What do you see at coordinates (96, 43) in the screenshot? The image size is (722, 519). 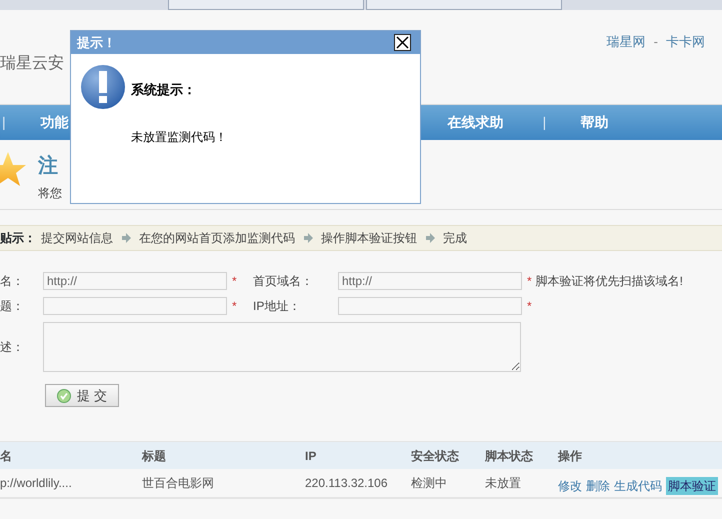 I see `dialog-title: 提示！` at bounding box center [96, 43].